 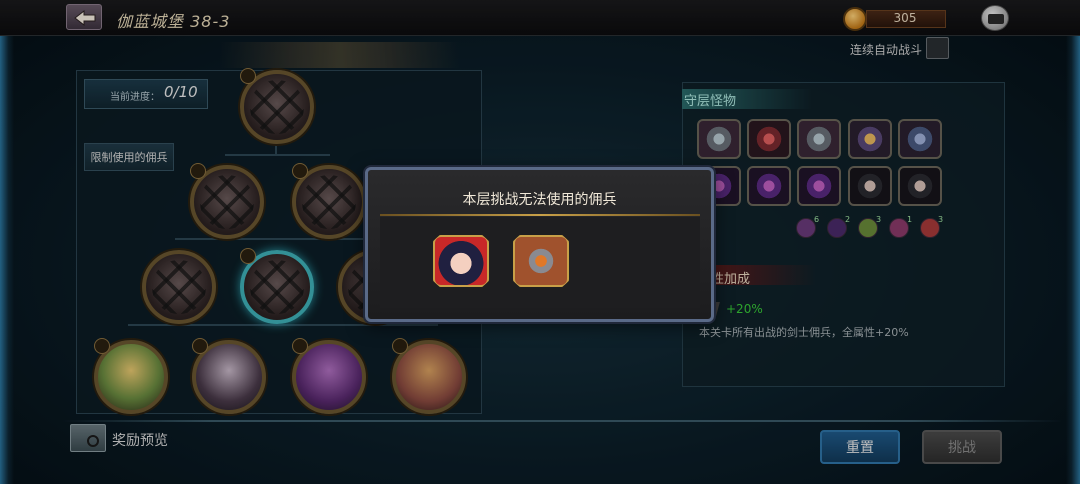 I want to click on dialog-divider, so click(x=540, y=215).